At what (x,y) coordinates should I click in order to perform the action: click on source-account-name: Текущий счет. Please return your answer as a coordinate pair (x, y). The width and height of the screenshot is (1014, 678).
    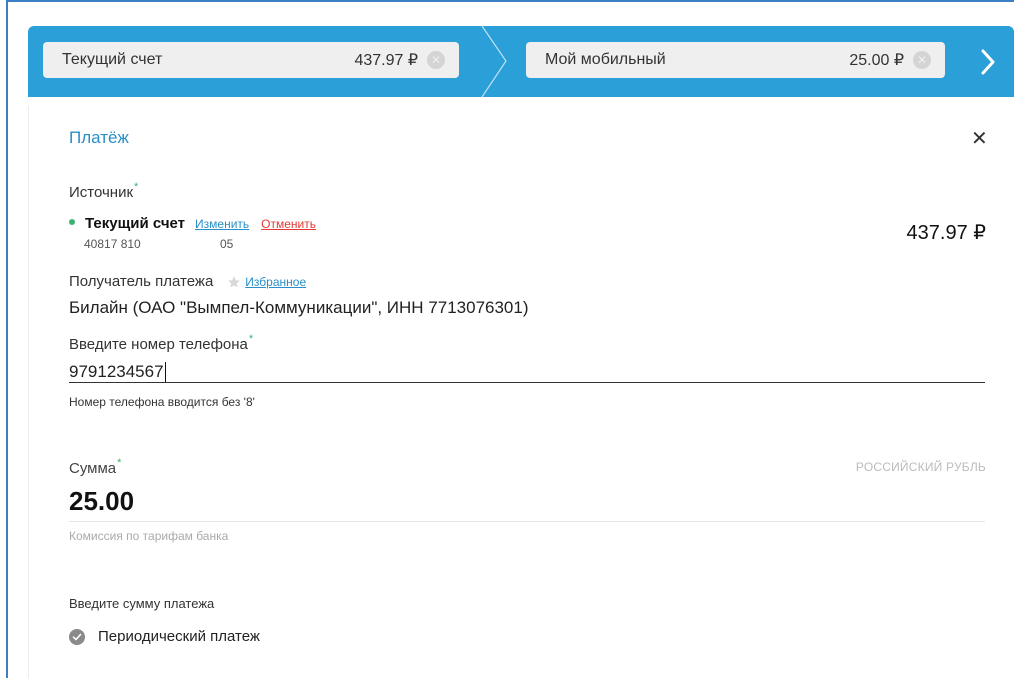
    Looking at the image, I should click on (135, 223).